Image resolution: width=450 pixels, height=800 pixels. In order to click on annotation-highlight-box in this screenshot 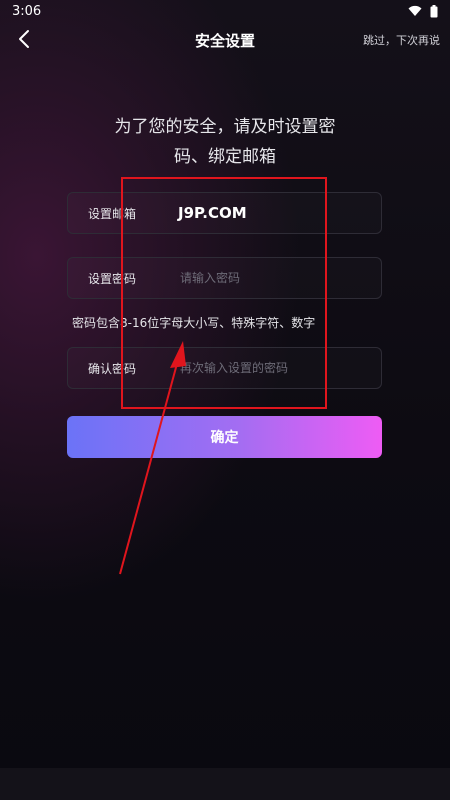, I will do `click(224, 293)`.